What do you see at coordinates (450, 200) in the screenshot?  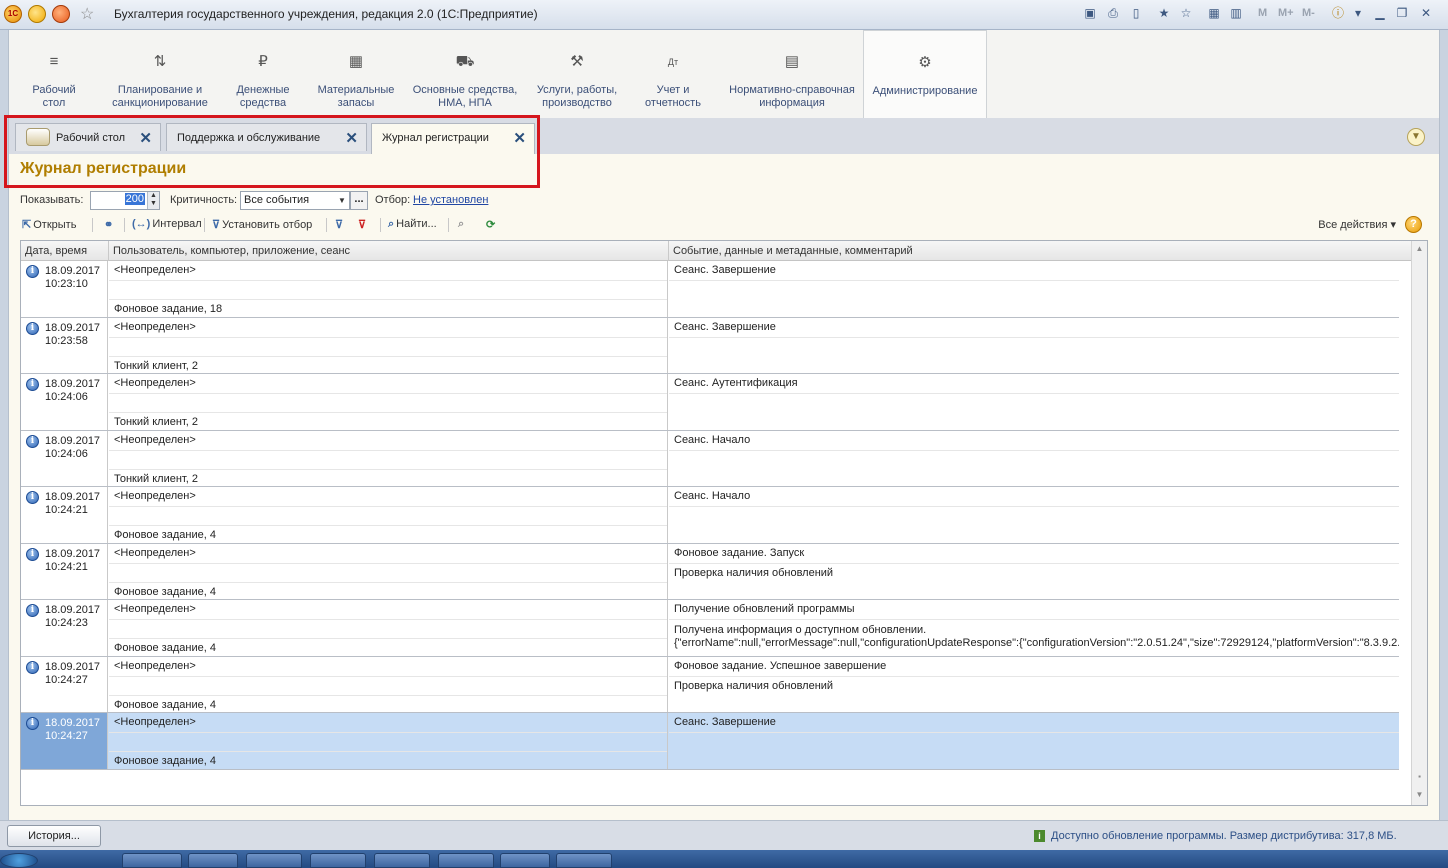 I see `filter-link: Не установлен` at bounding box center [450, 200].